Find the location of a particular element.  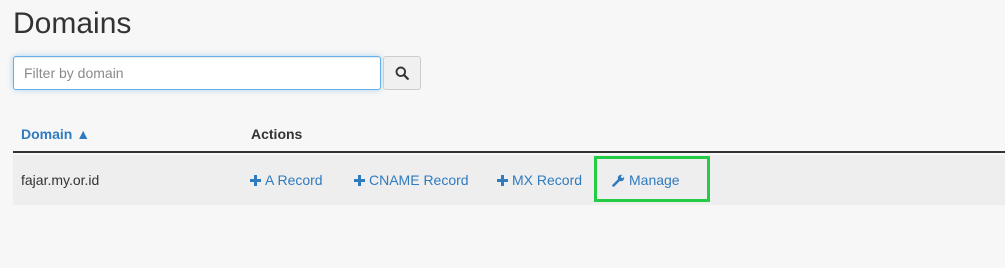

domain-column-sort: Domain ▲ is located at coordinates (55, 134).